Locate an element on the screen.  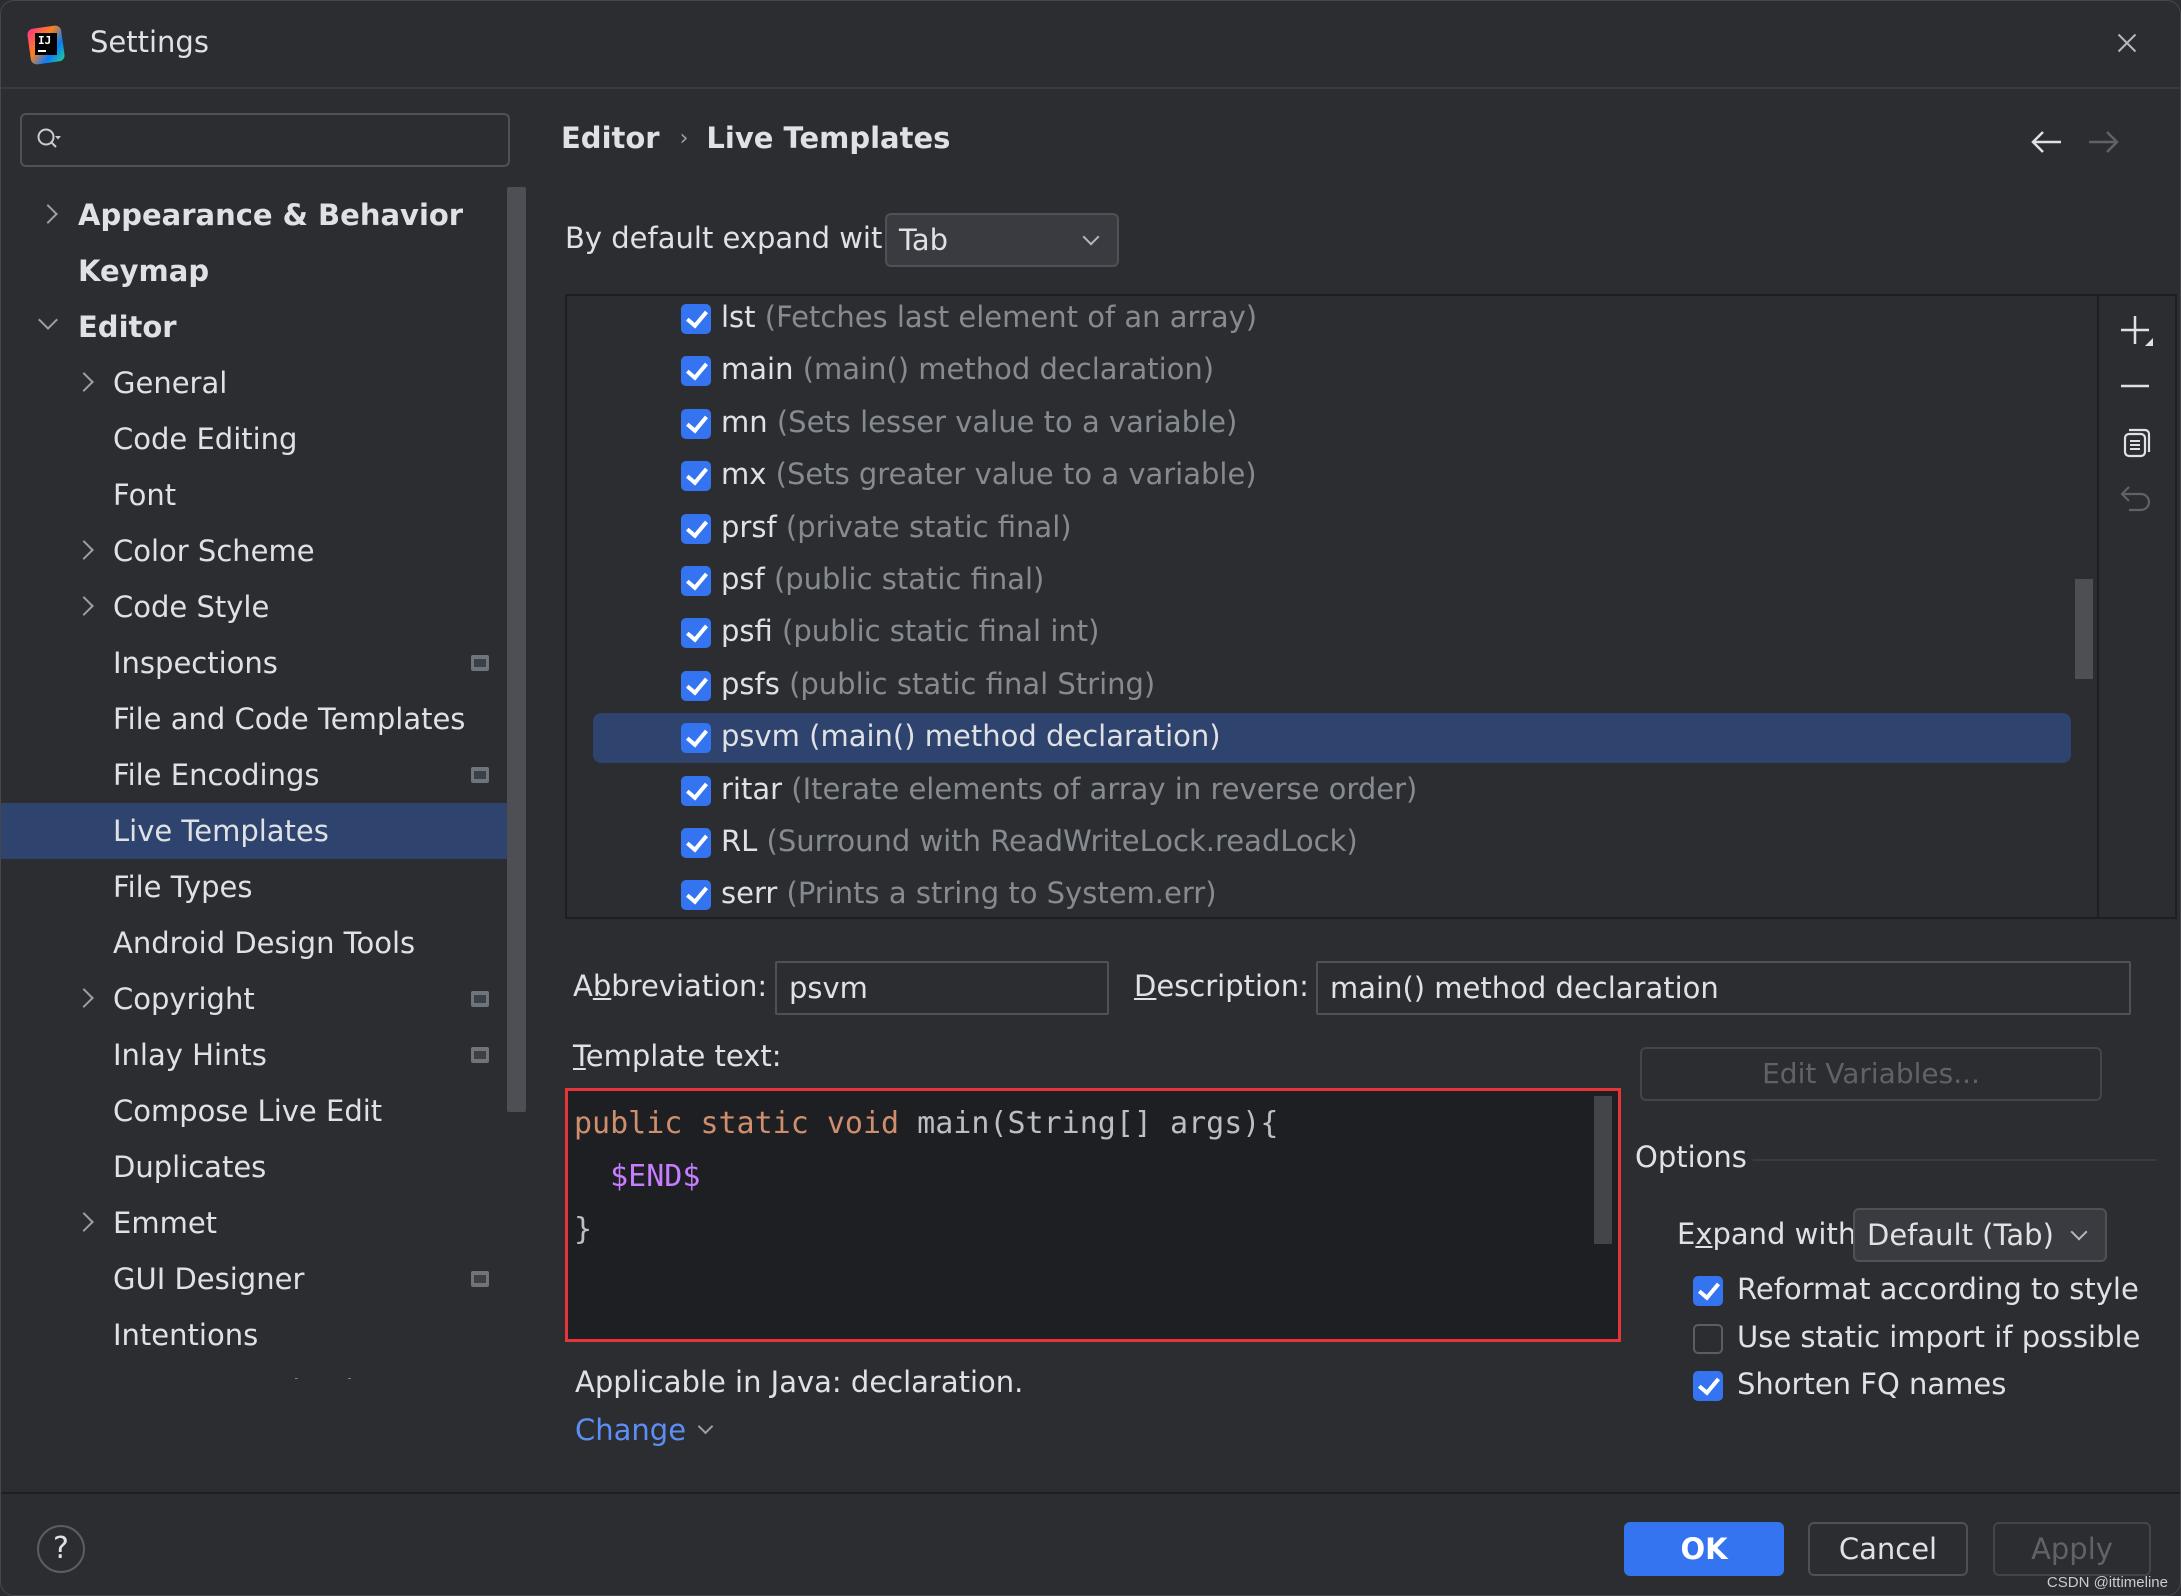
sidebar-item-code-editing: Code Editing is located at coordinates (256, 439).